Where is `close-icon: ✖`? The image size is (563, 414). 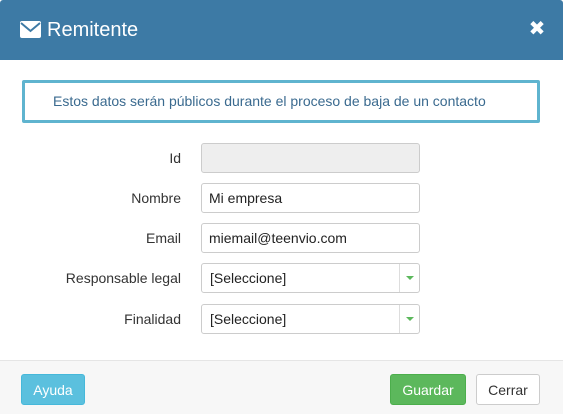
close-icon: ✖ is located at coordinates (537, 29).